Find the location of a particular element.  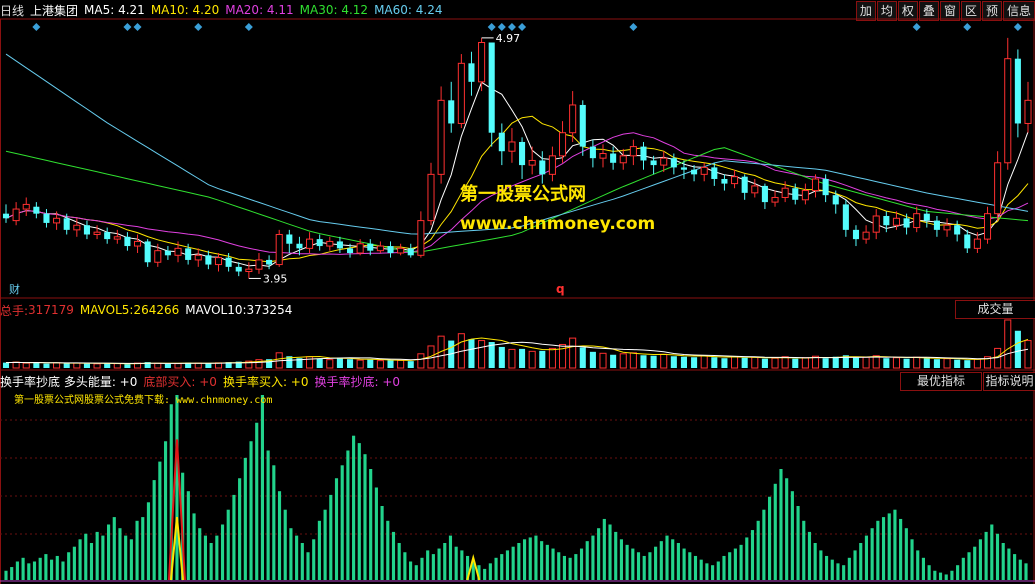

watermark-title: 第一股票公式网 is located at coordinates (523, 194).